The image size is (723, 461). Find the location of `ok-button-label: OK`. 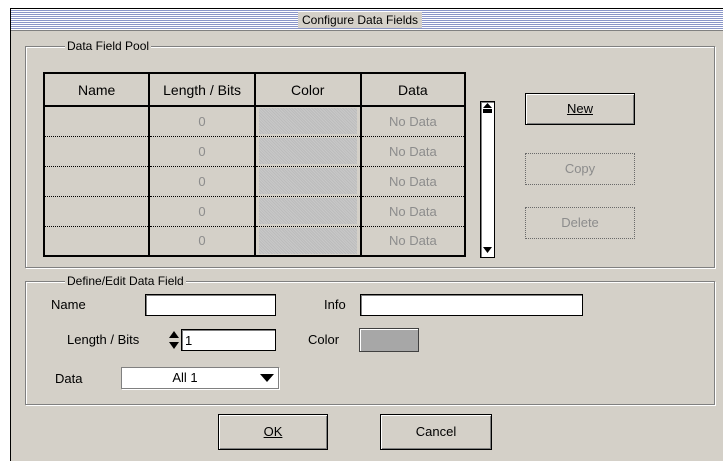

ok-button-label: OK is located at coordinates (273, 431).